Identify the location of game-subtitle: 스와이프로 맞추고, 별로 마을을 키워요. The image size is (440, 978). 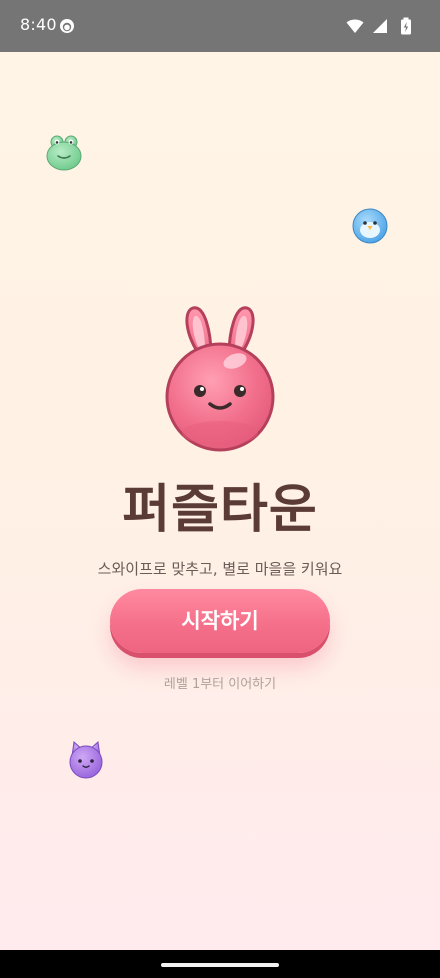
(220, 569).